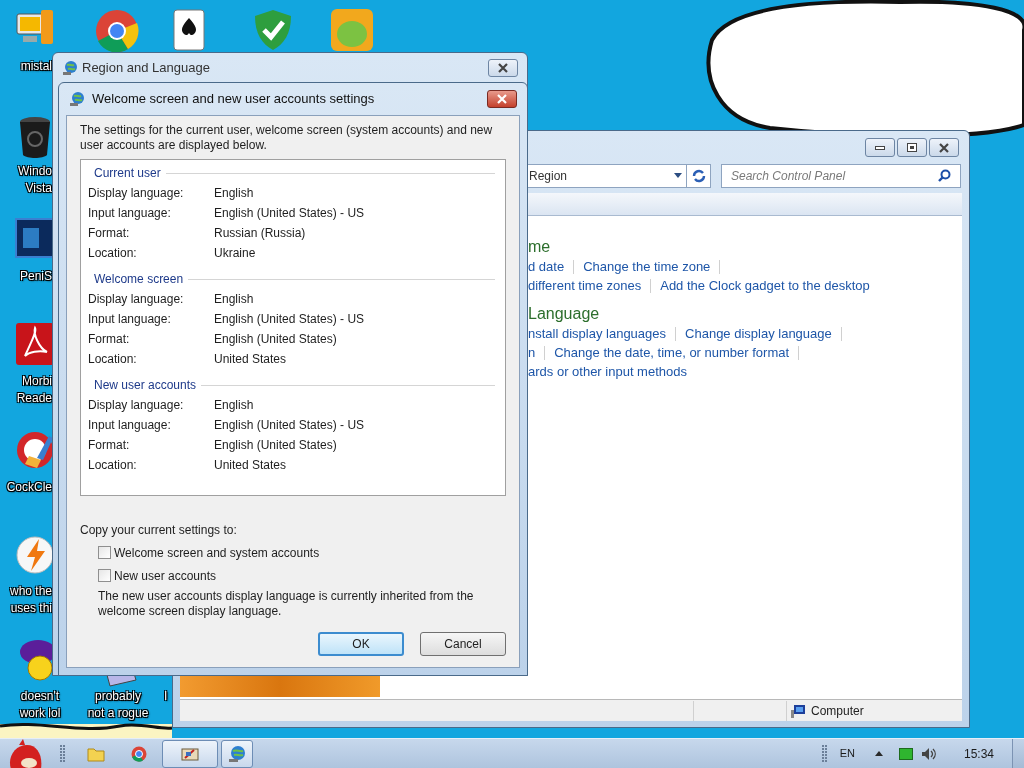 This screenshot has height=768, width=1024. Describe the element at coordinates (878, 753) in the screenshot. I see `up-arrow-icon` at that location.